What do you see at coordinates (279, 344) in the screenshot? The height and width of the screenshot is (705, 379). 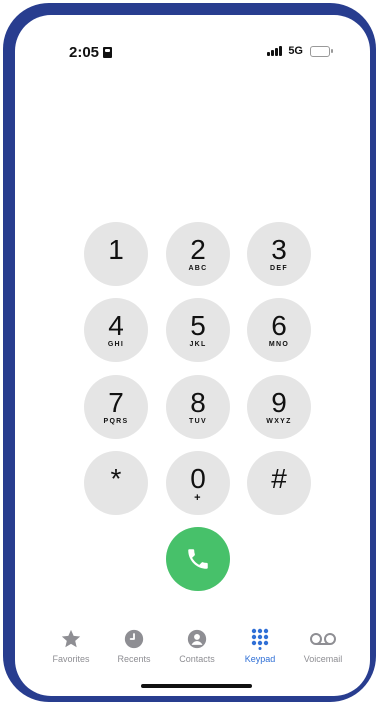 I see `key-letters: MNO` at bounding box center [279, 344].